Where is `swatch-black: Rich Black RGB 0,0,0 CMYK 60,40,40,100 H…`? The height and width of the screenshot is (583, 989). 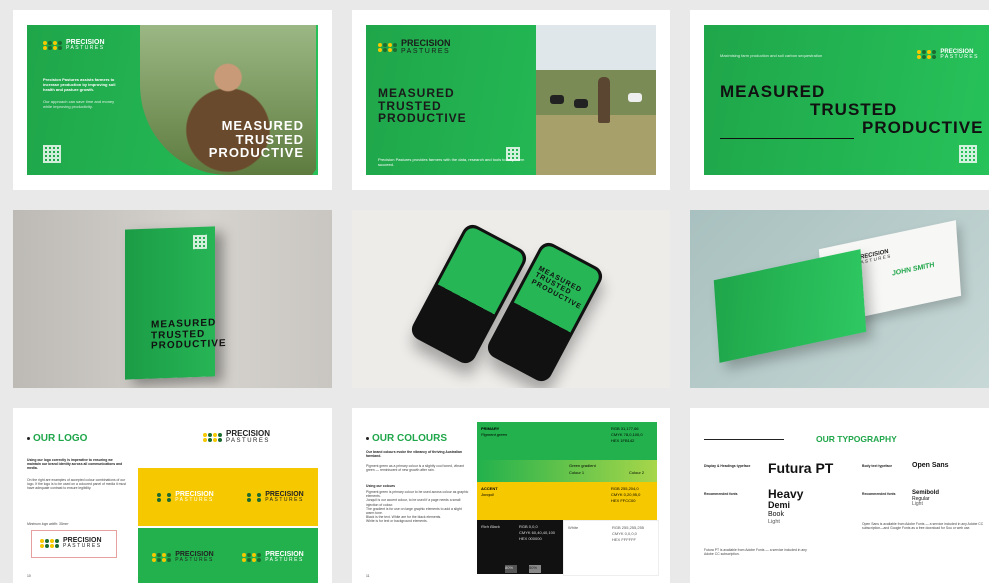 swatch-black: Rich Black RGB 0,0,0 CMYK 60,40,40,100 H… is located at coordinates (520, 547).